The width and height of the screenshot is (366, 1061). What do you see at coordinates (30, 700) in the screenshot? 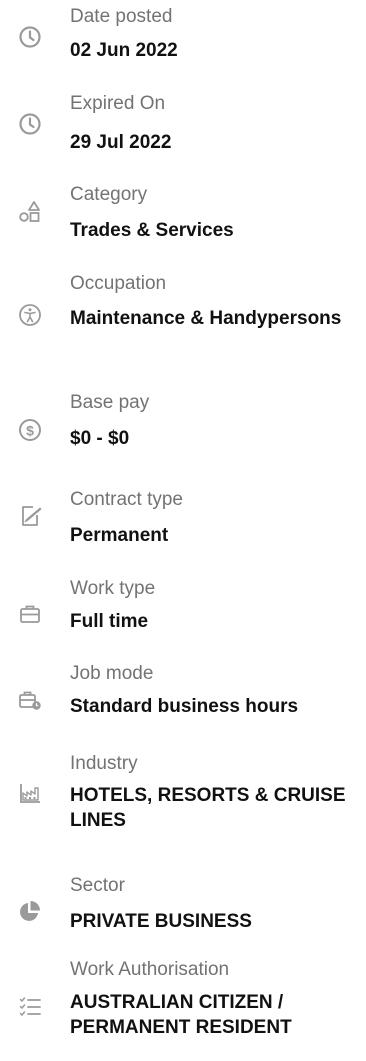
I see `briefcase-clock-icon` at bounding box center [30, 700].